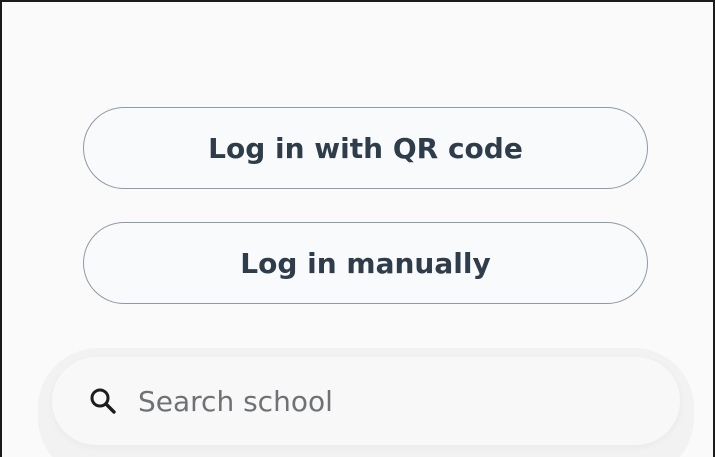 The width and height of the screenshot is (715, 457). Describe the element at coordinates (365, 148) in the screenshot. I see `login-qr-button: Log in with QR code` at that location.